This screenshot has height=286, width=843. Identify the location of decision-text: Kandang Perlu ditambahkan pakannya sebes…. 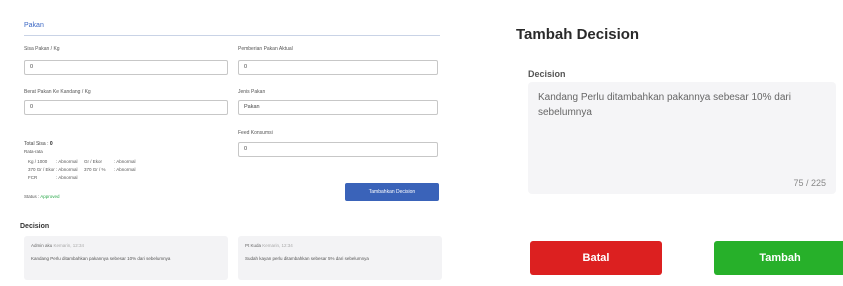
(101, 258).